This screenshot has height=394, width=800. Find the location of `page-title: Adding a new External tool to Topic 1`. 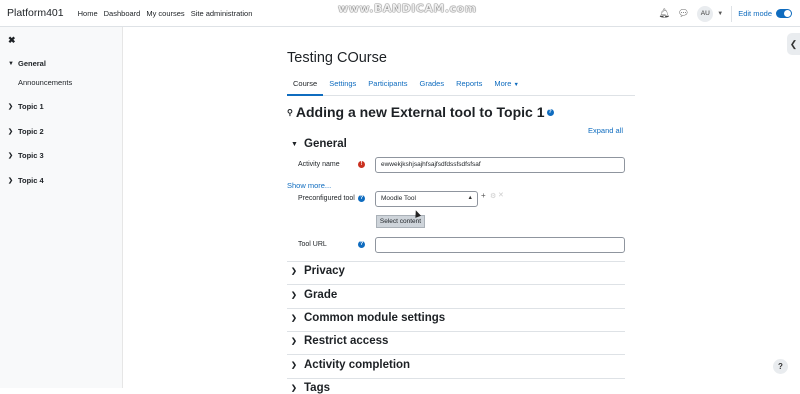

page-title: Adding a new External tool to Topic 1 is located at coordinates (420, 112).